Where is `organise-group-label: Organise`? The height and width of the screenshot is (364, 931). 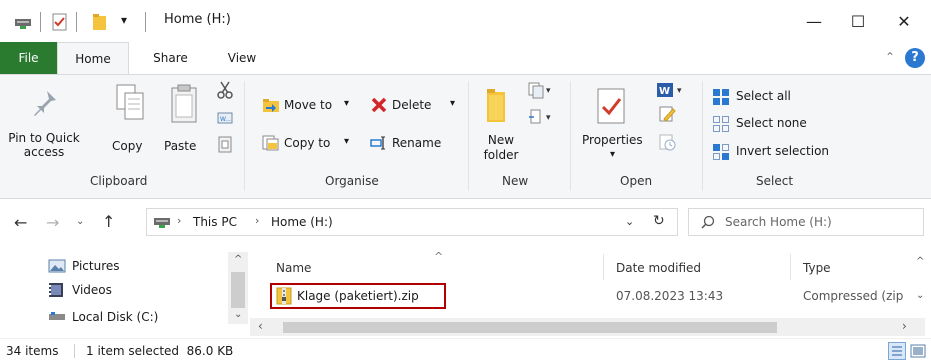 organise-group-label: Organise is located at coordinates (352, 181).